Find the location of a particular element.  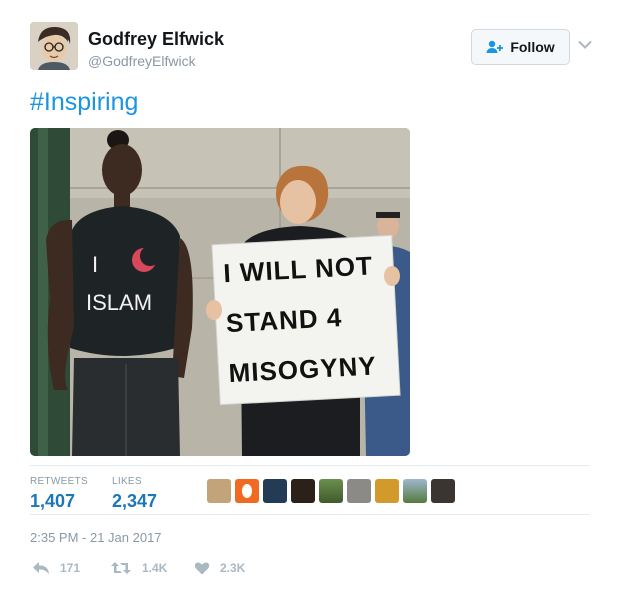

reply-icon is located at coordinates (41, 568).